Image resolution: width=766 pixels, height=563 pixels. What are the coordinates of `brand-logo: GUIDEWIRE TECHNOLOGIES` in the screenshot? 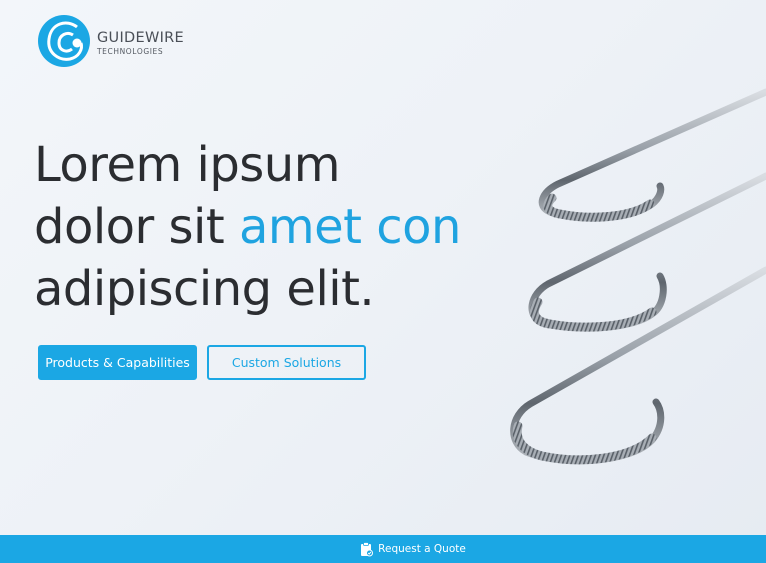 It's located at (110, 41).